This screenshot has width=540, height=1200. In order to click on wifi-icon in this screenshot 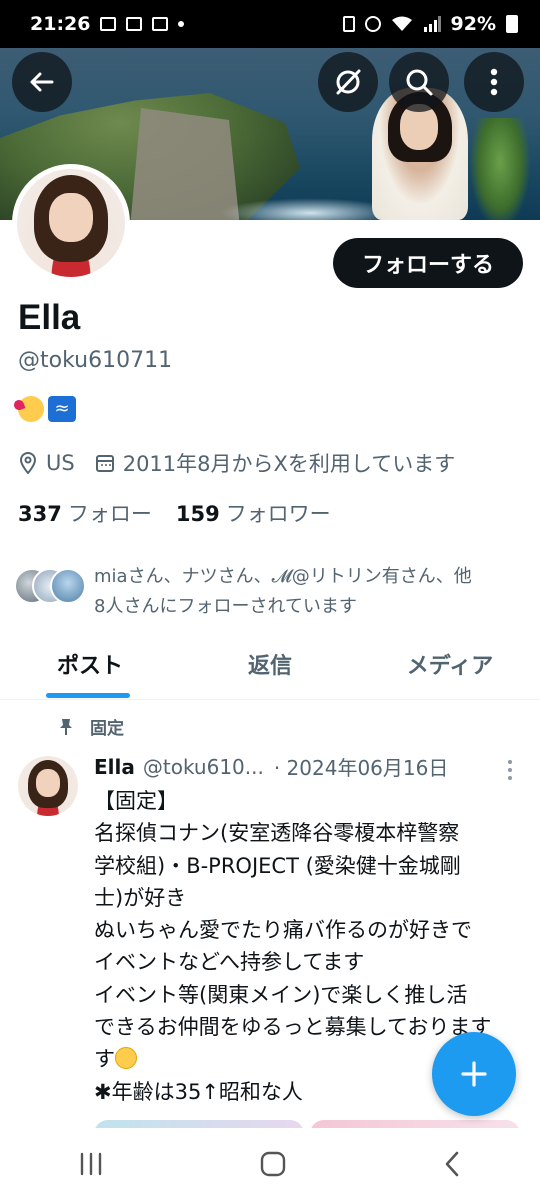, I will do `click(401, 23)`.